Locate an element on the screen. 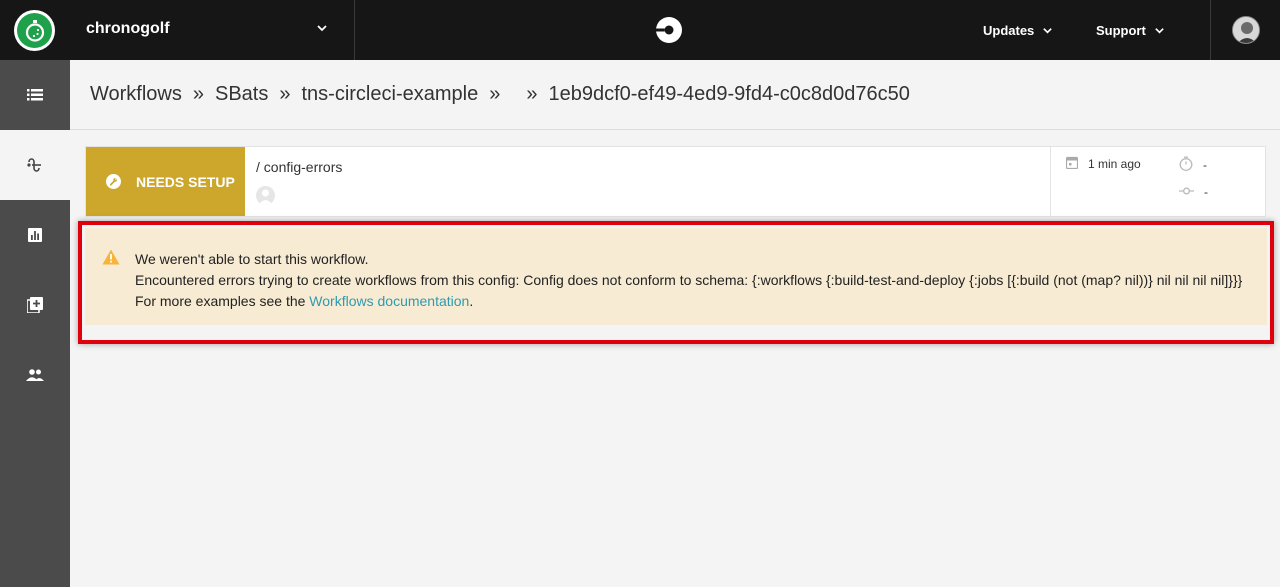 This screenshot has width=1280, height=587. commit: - is located at coordinates (1193, 192).